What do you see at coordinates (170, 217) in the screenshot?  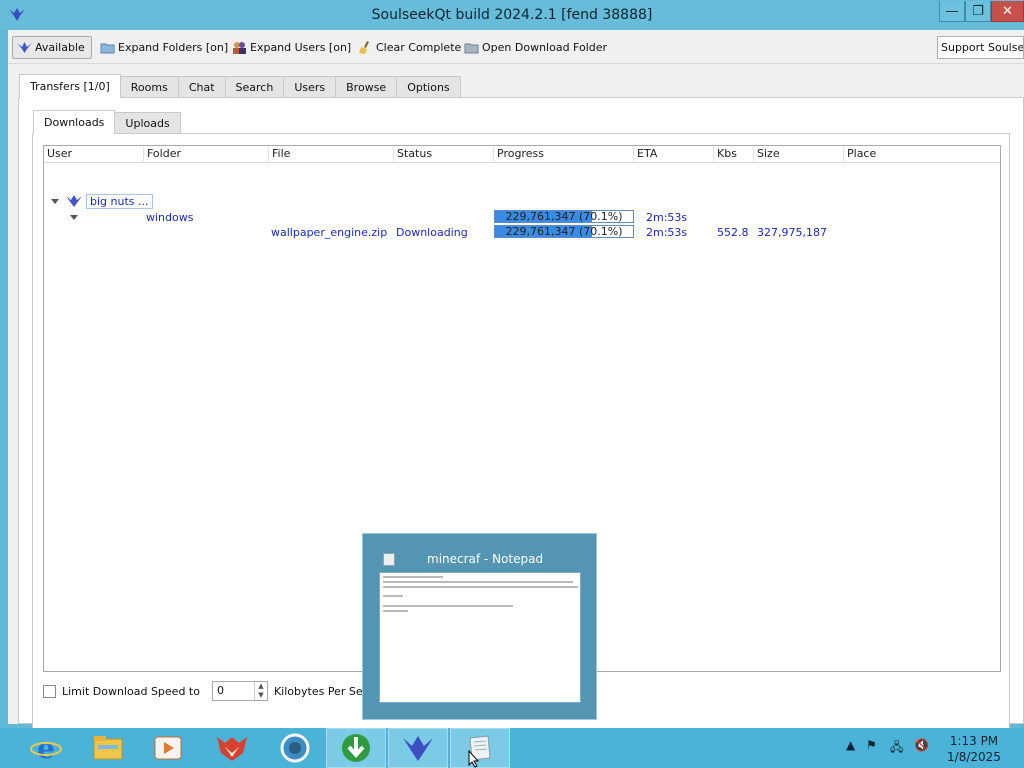 I see `folder-name: windows` at bounding box center [170, 217].